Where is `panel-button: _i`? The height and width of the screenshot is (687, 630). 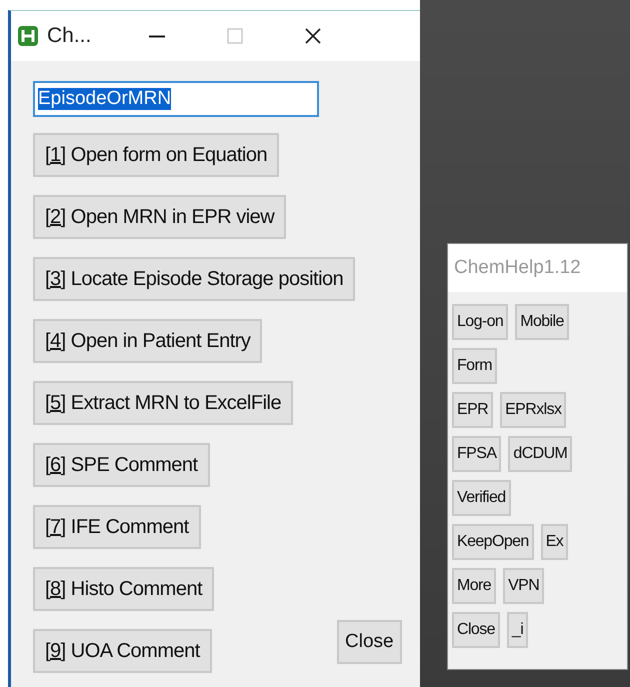 panel-button: _i is located at coordinates (517, 630).